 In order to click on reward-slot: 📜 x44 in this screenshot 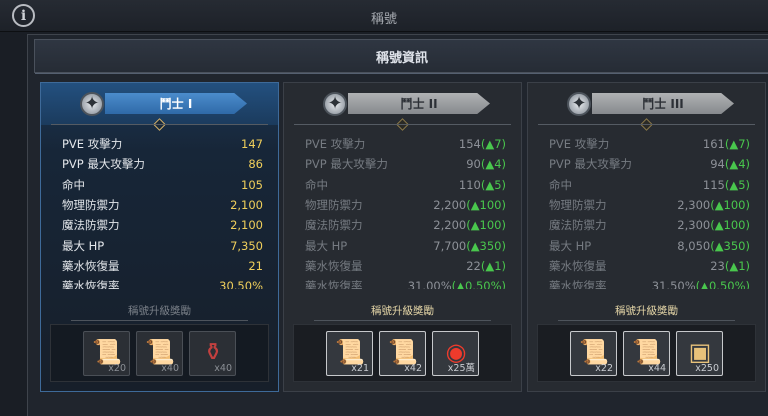, I will do `click(646, 353)`.